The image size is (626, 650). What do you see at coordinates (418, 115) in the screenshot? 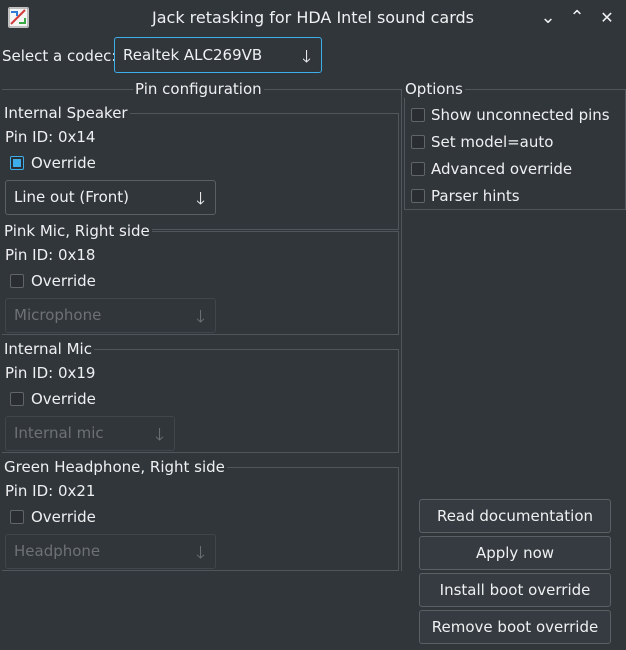
I see `show-unconnected-pins-checkbox` at bounding box center [418, 115].